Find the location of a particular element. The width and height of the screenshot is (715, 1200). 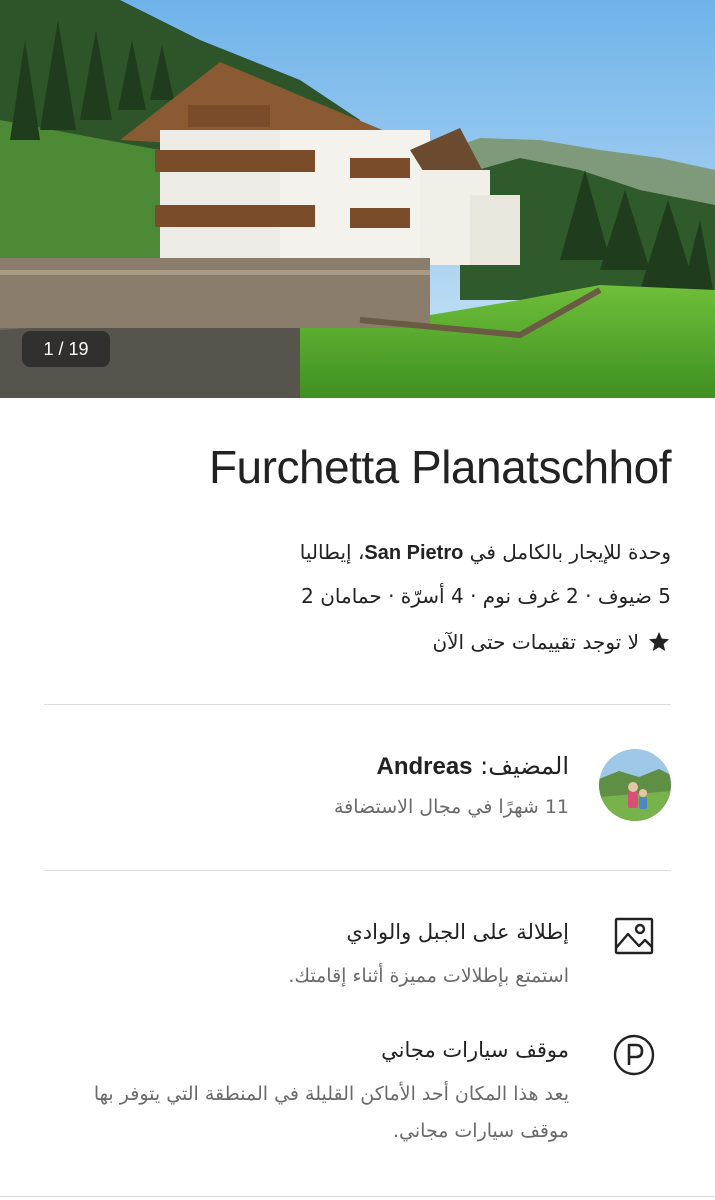

subtitle-suffix: ، إيطاليا is located at coordinates (332, 552).